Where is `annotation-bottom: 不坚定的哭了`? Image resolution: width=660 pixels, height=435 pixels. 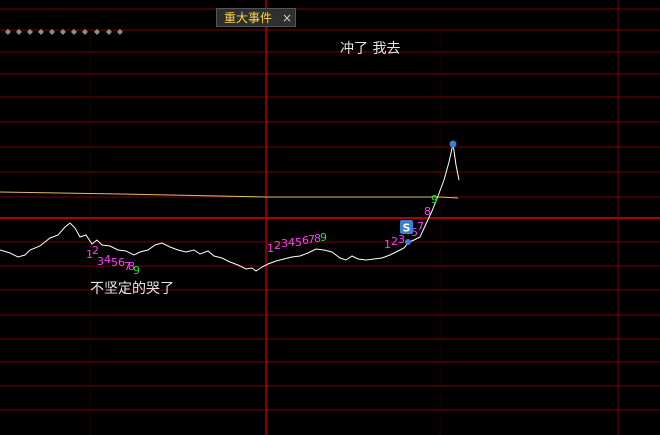 annotation-bottom: 不坚定的哭了 is located at coordinates (132, 289).